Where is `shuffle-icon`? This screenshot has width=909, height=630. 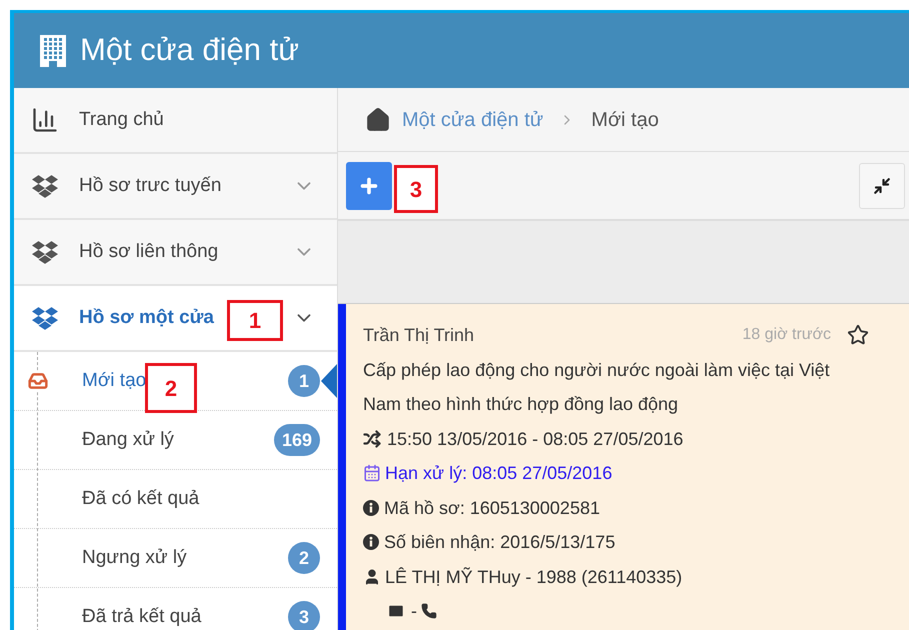
shuffle-icon is located at coordinates (372, 439).